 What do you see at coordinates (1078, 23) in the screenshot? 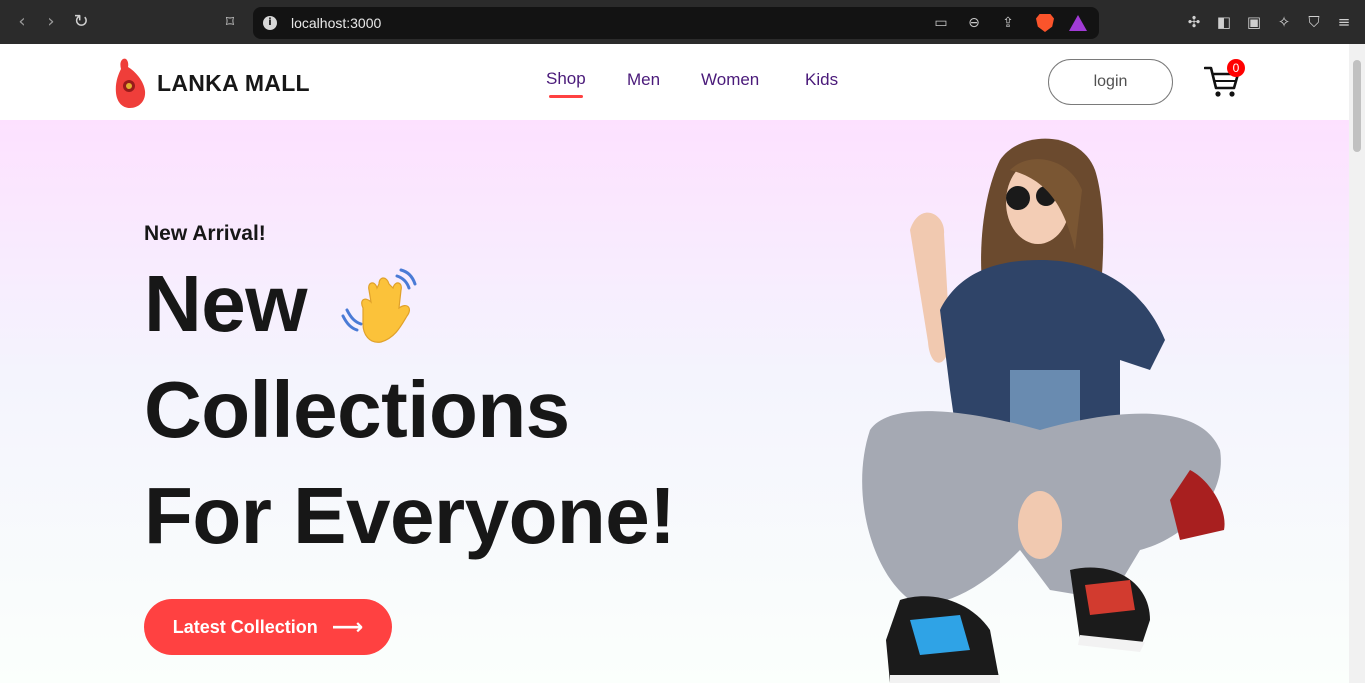
I see `brave-rewards-icon` at bounding box center [1078, 23].